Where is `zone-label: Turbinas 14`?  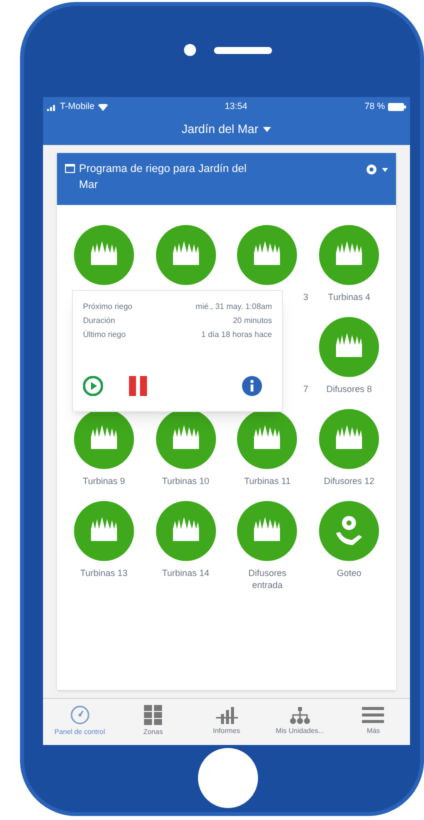 zone-label: Turbinas 14 is located at coordinates (185, 573).